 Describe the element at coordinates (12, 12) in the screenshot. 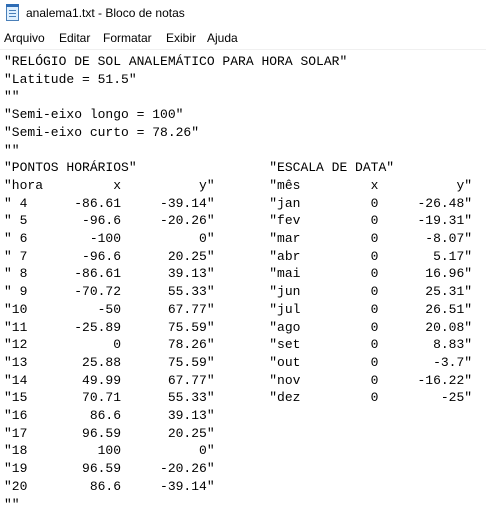

I see `notepad-icon` at that location.